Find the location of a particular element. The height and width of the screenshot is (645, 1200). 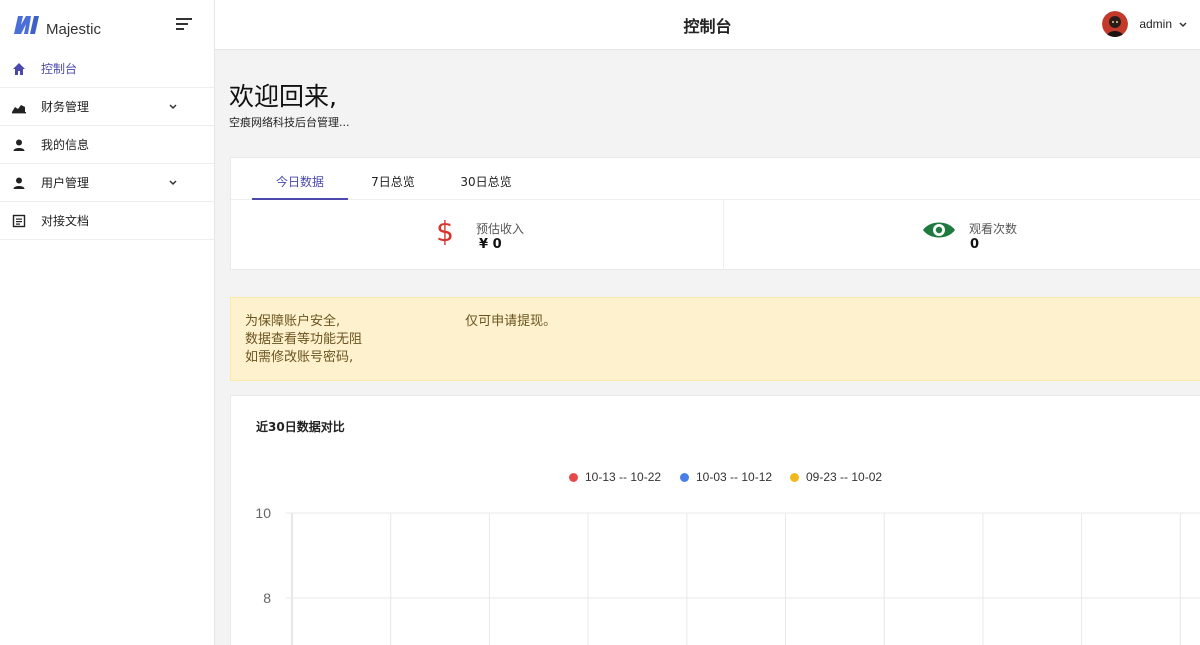

top-bar: 控制台 admin is located at coordinates (707, 25).